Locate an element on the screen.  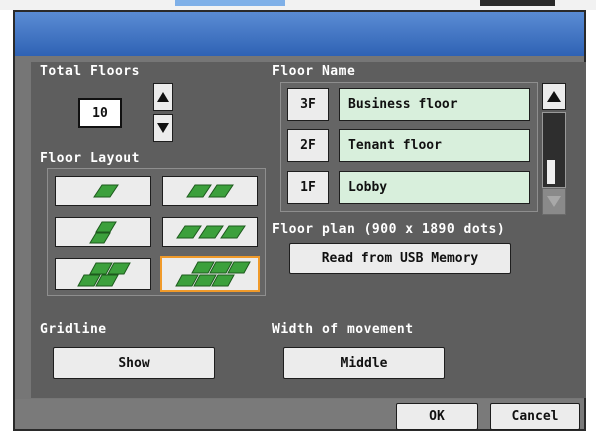
floor-name-field-2f: Tenant floor is located at coordinates (434, 145).